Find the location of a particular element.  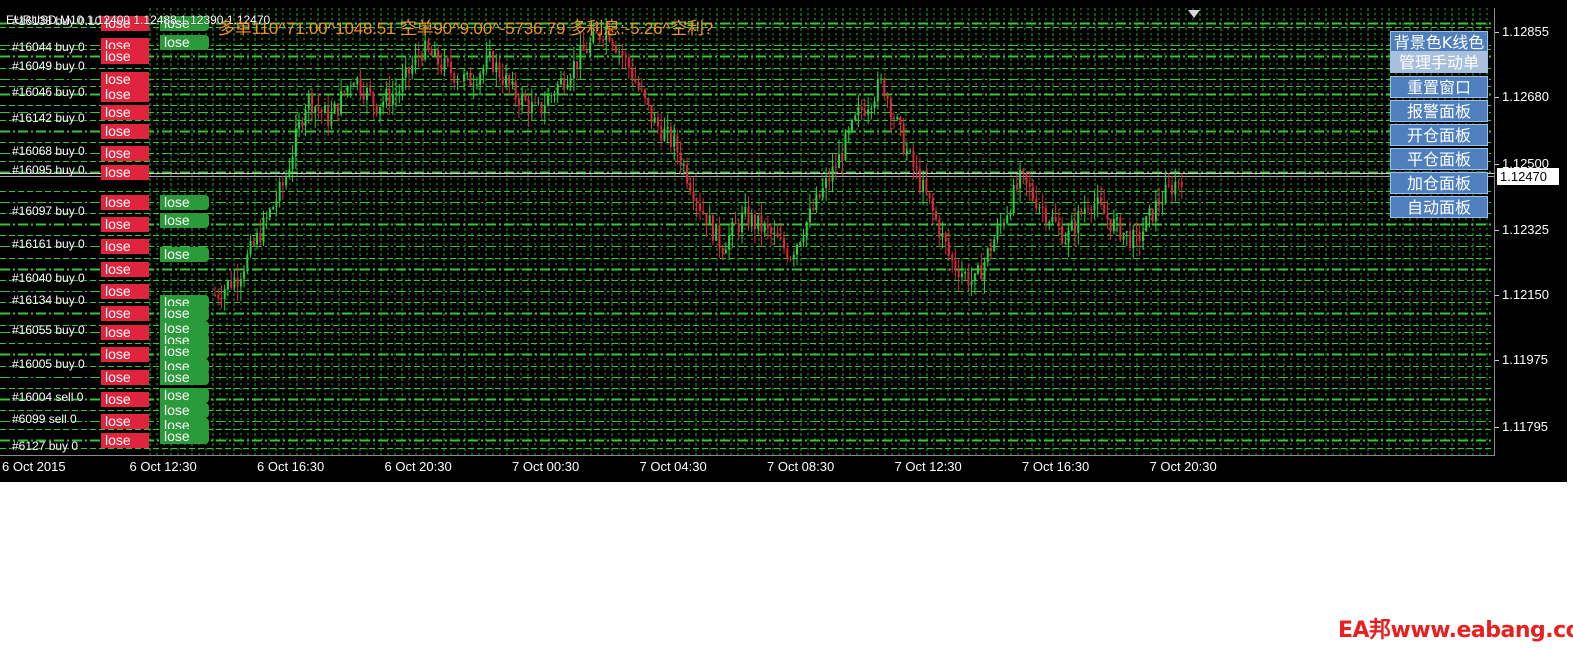

open-position-panel-button: 开仓面板 is located at coordinates (1439, 135).